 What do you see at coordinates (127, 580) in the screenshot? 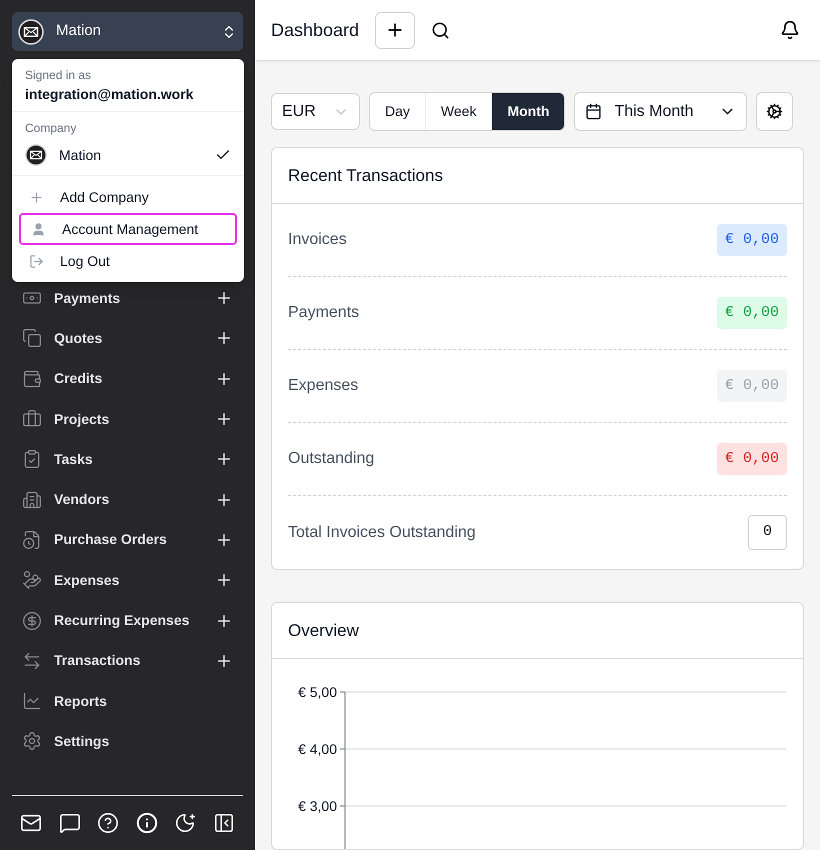
I see `sidebar-item: Expenses` at bounding box center [127, 580].